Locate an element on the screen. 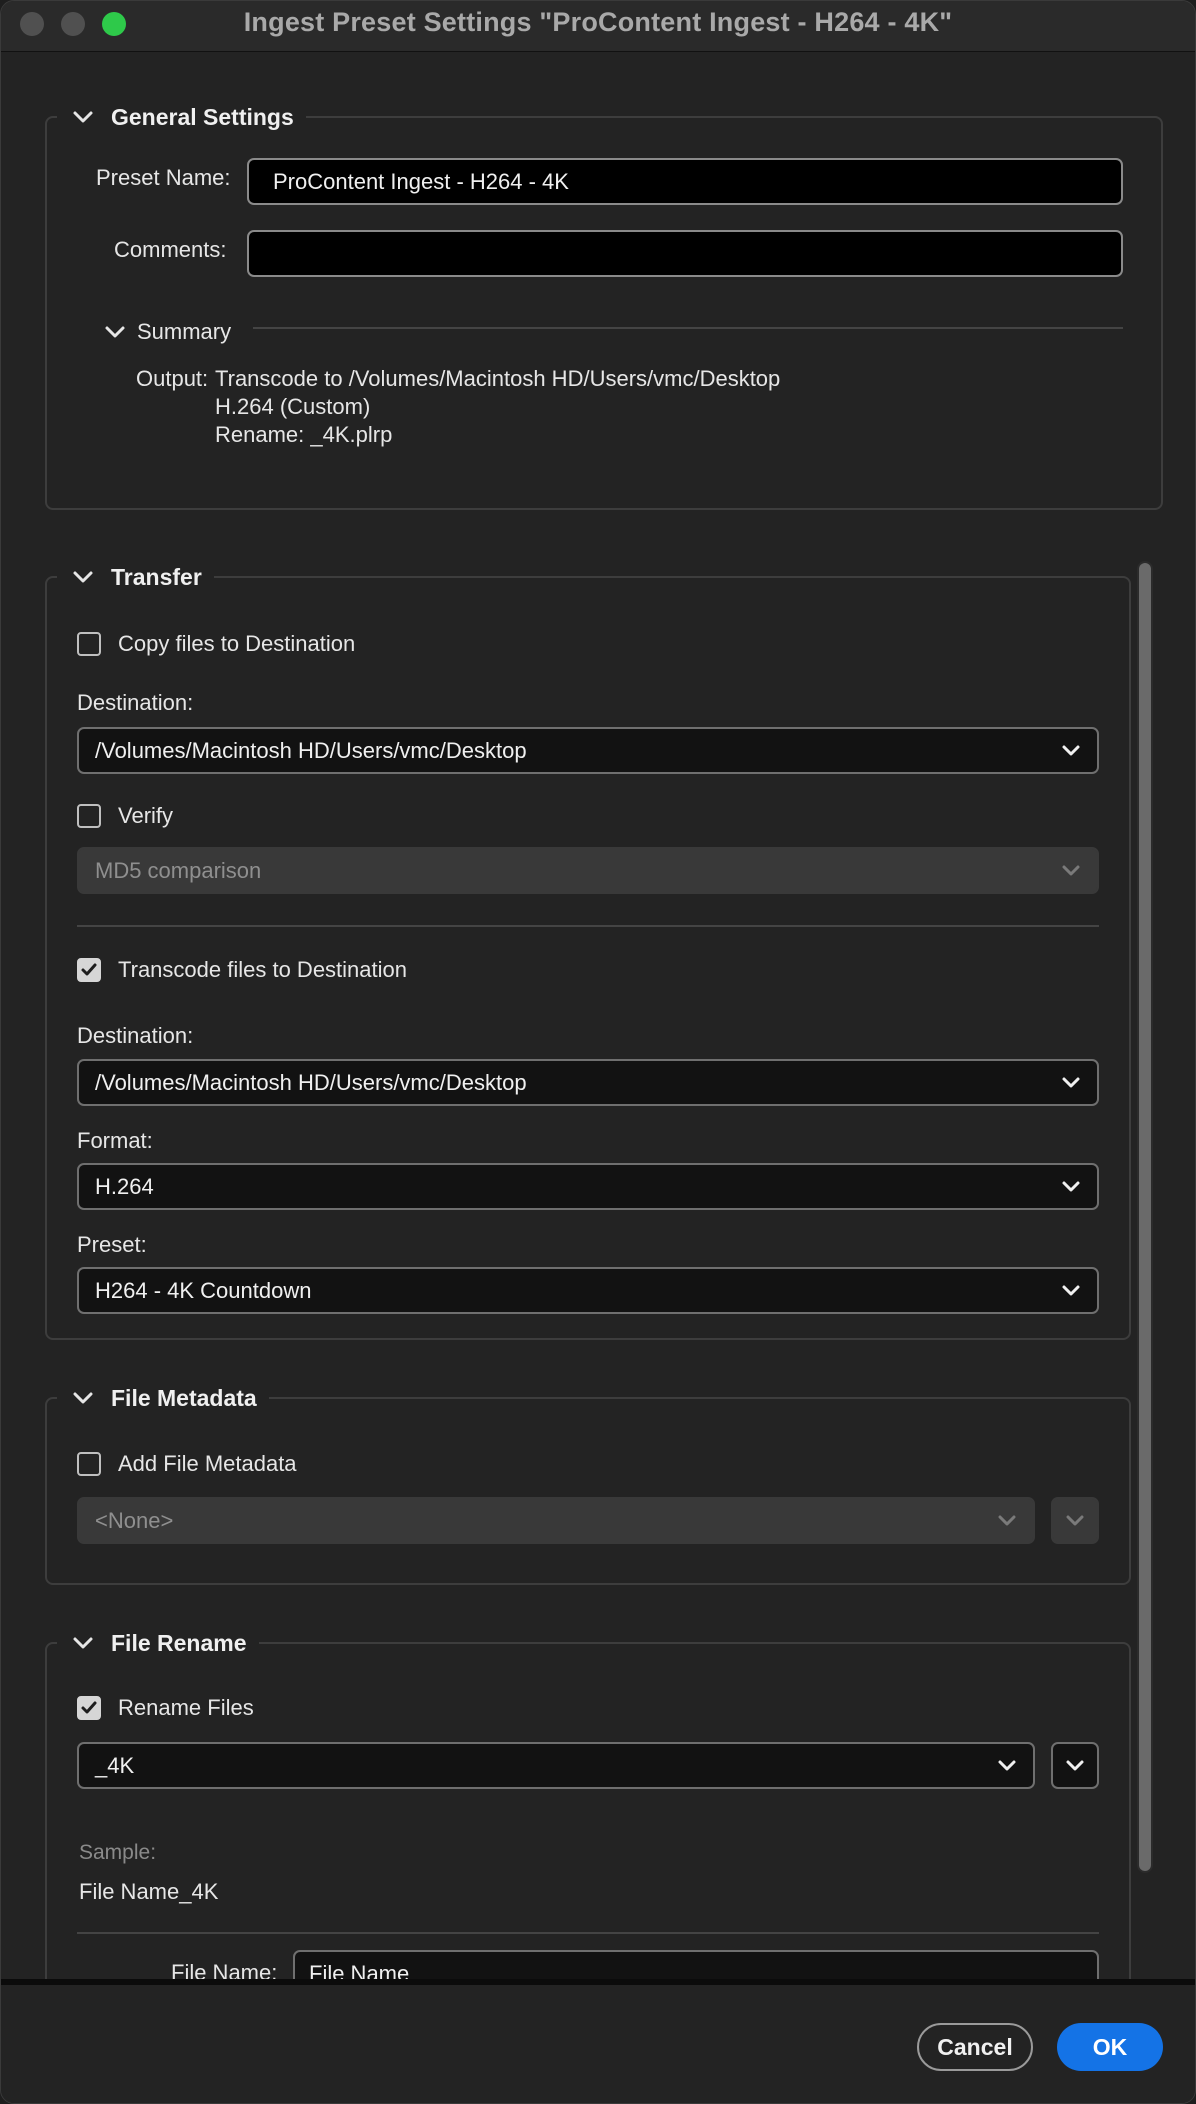 The width and height of the screenshot is (1196, 2104). rename-template-dropdown: _4K is located at coordinates (556, 1765).